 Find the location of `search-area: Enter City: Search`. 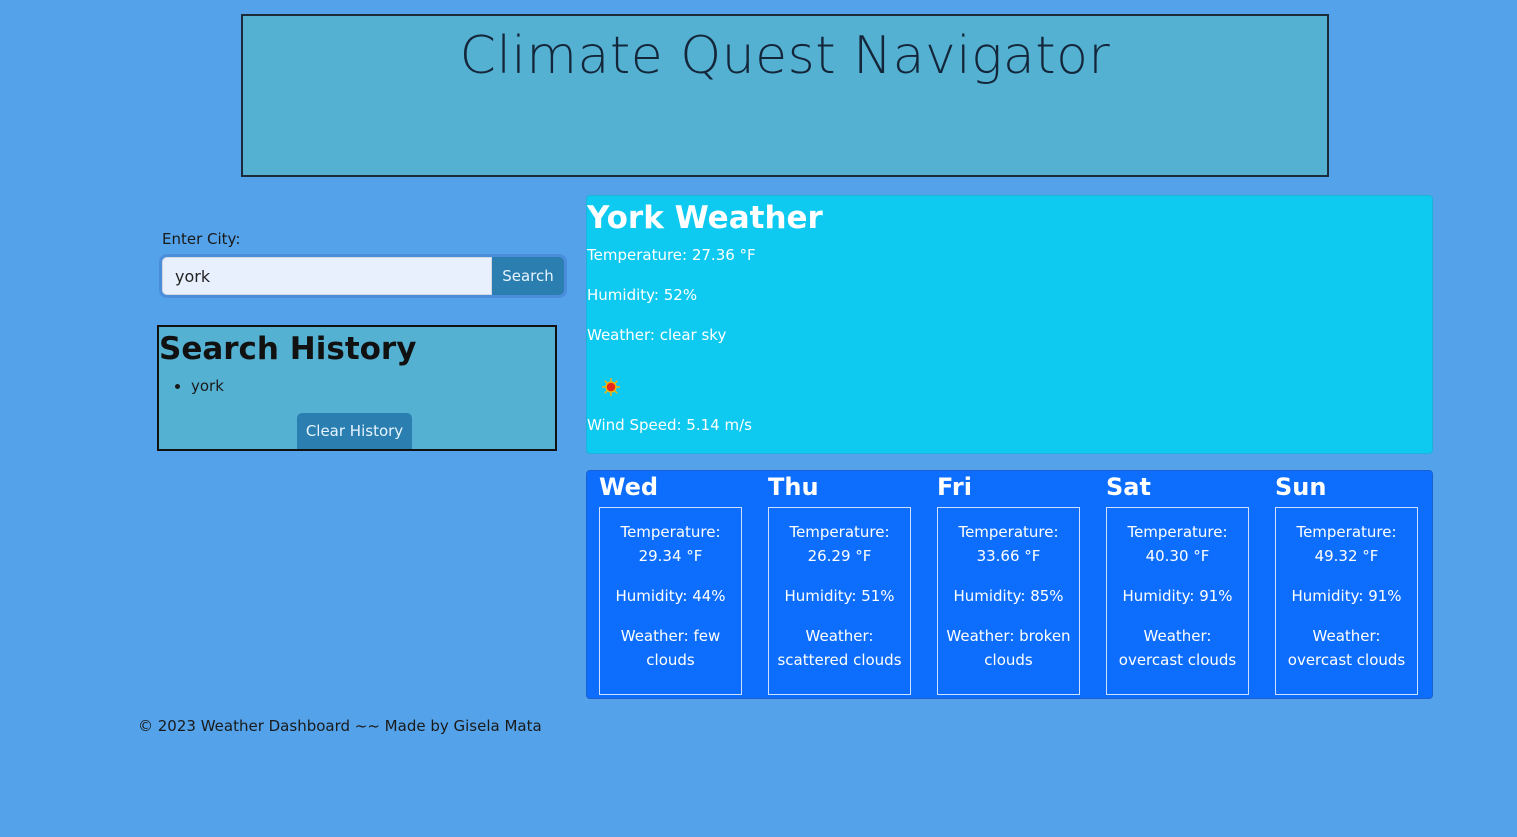

search-area: Enter City: Search is located at coordinates (363, 262).